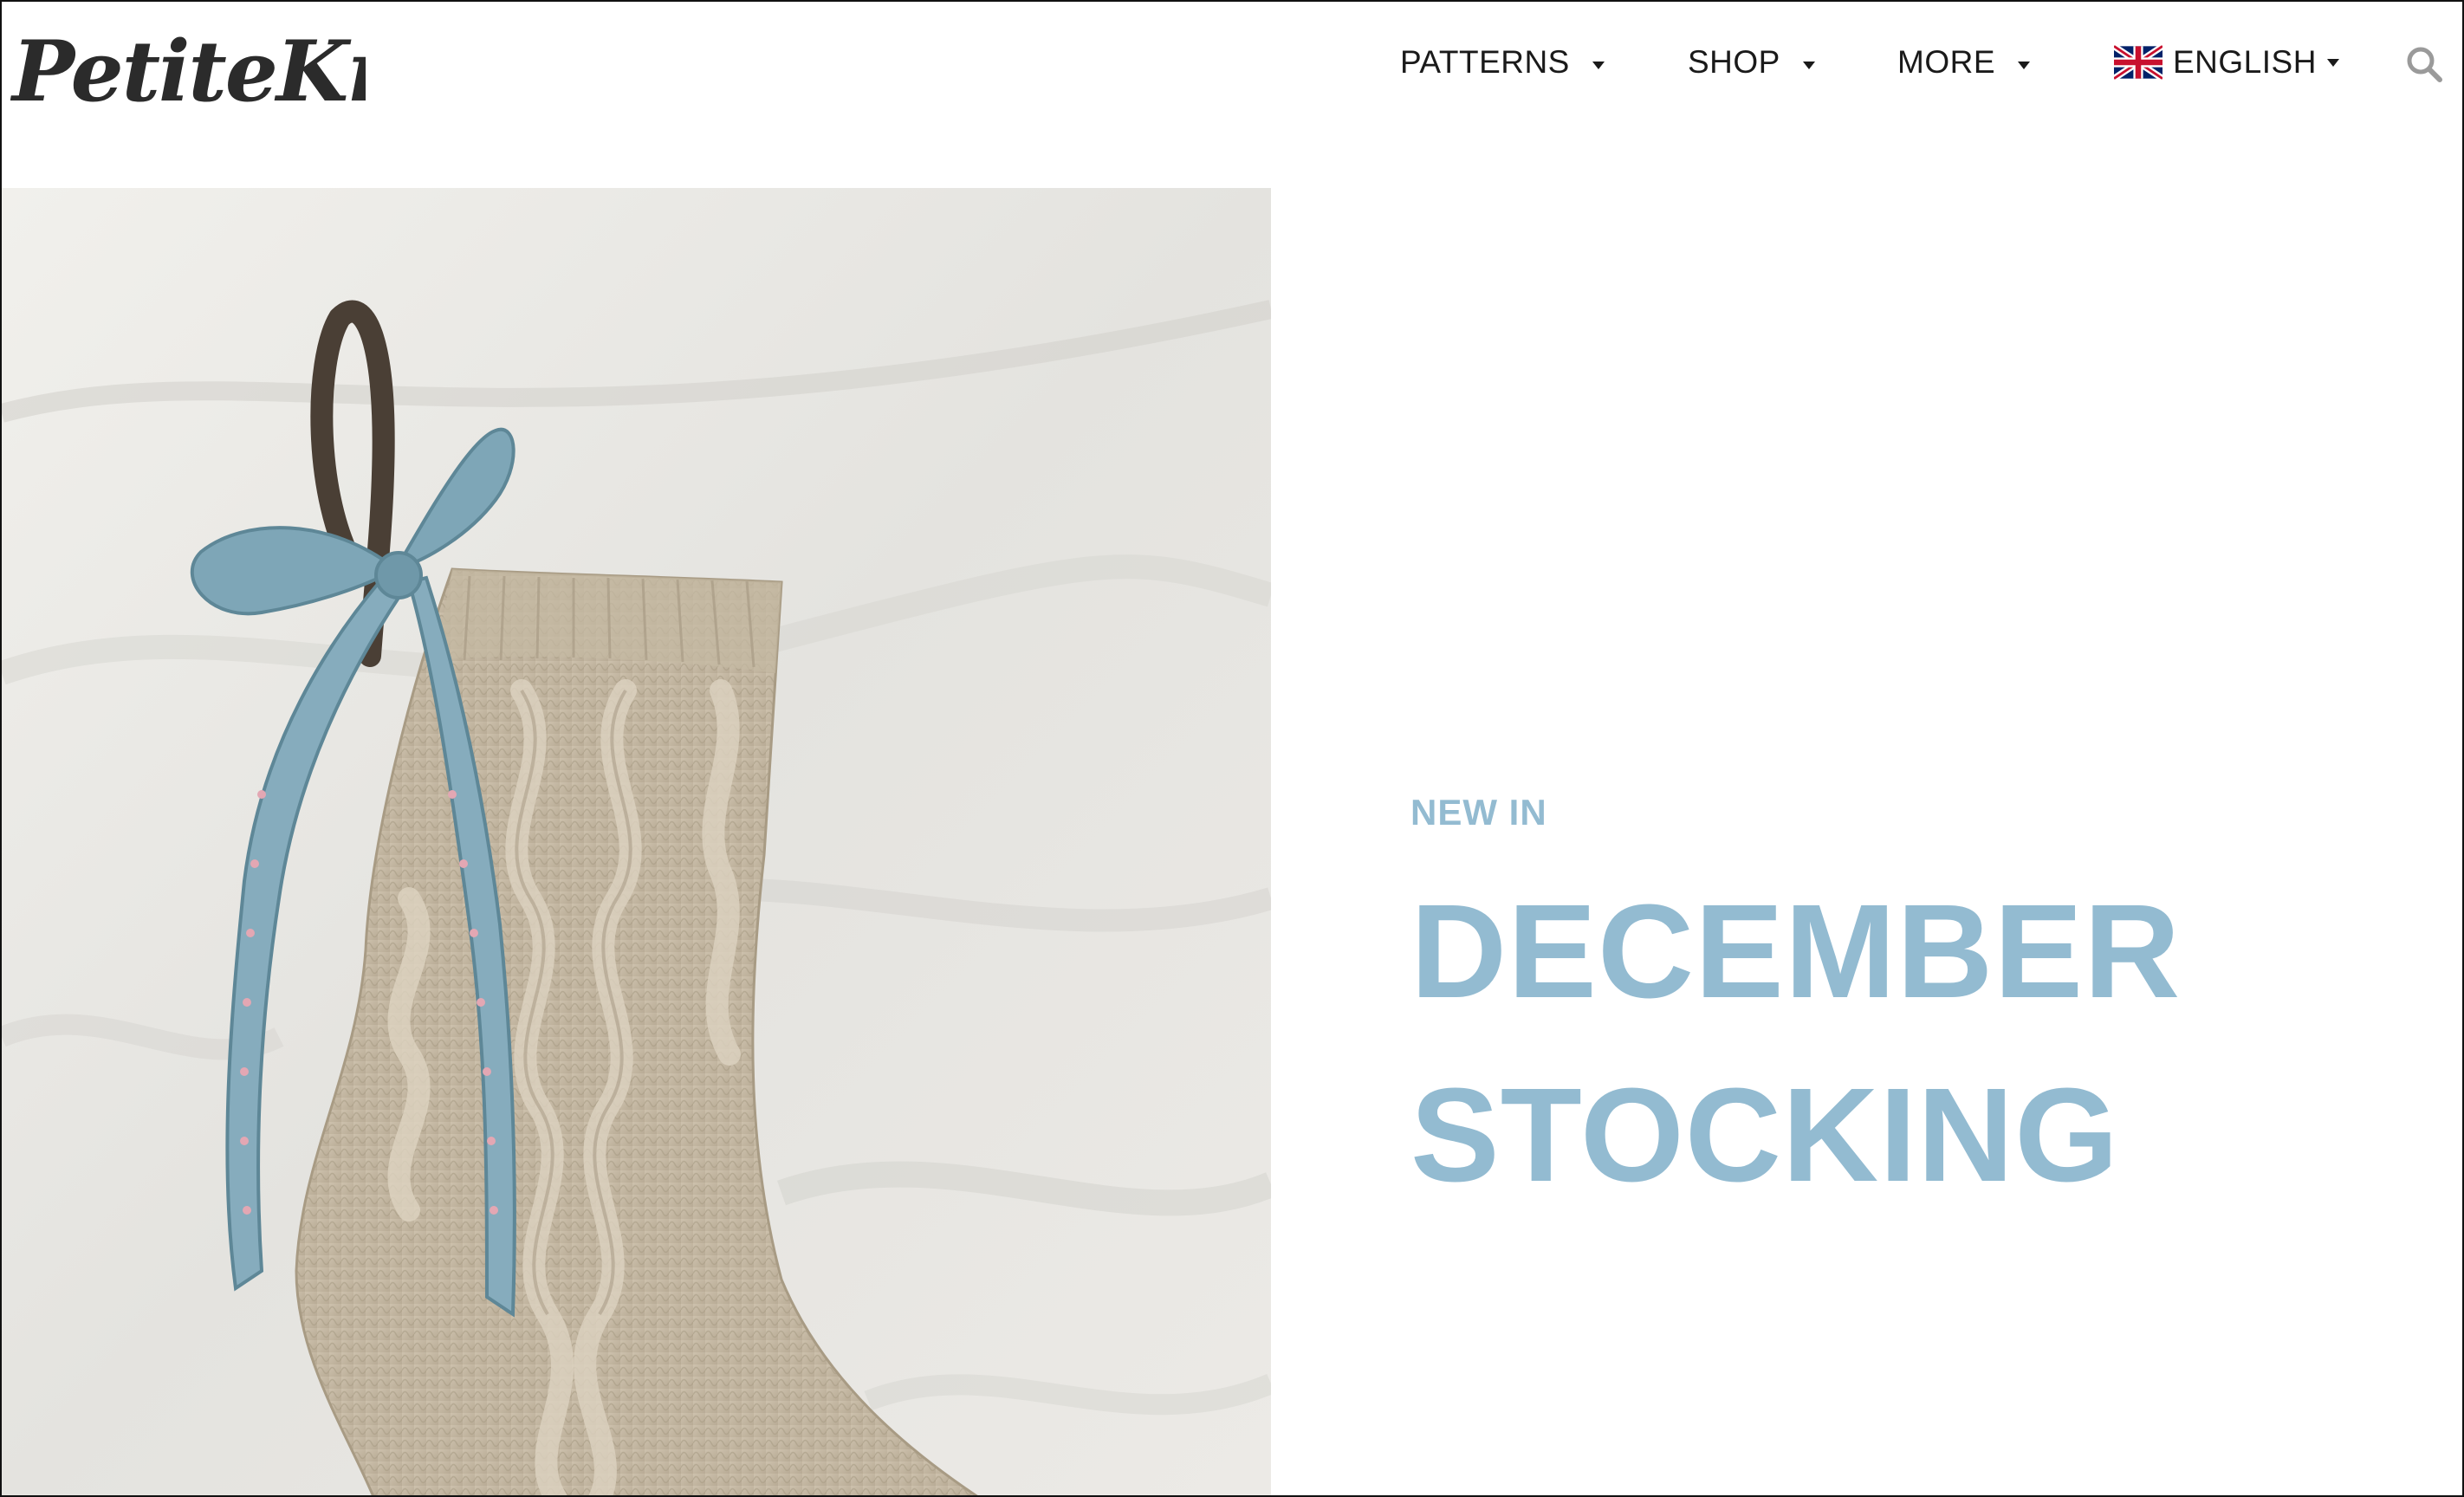 Image resolution: width=2464 pixels, height=1497 pixels. What do you see at coordinates (1765, 1134) in the screenshot?
I see `hero-title-line-2: STOCKING` at bounding box center [1765, 1134].